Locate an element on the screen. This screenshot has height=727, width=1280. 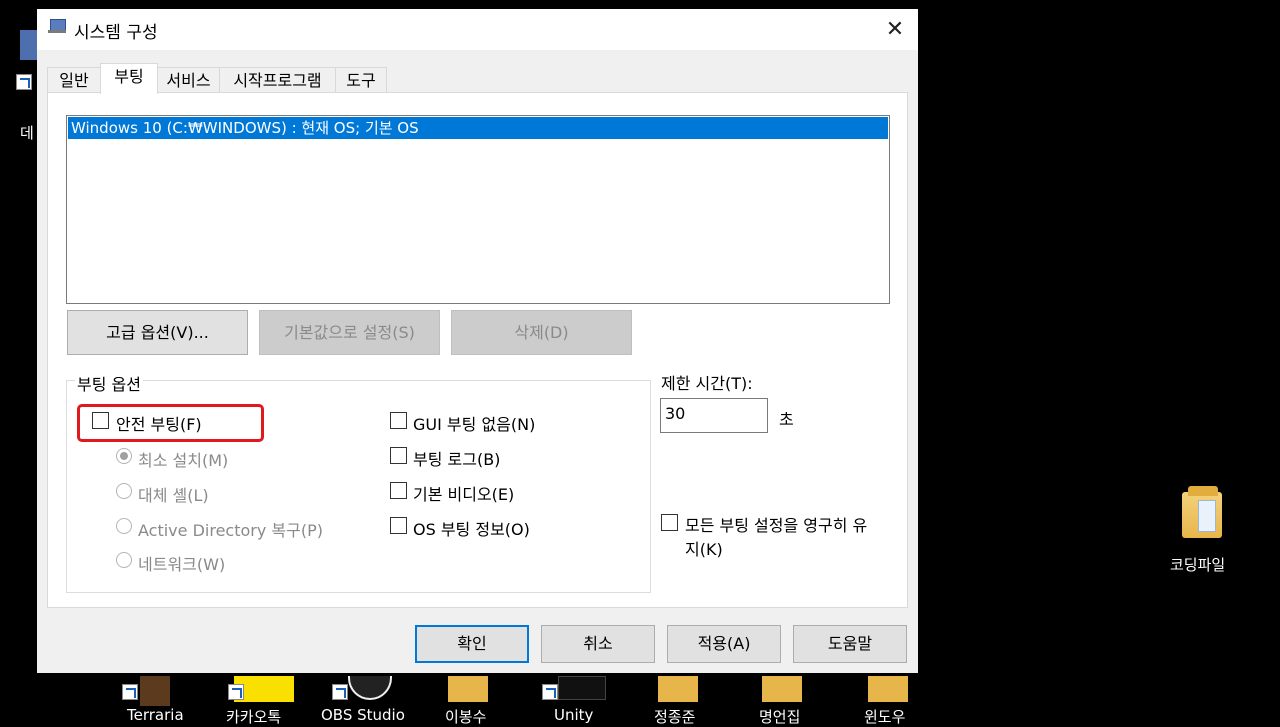
unity-icon is located at coordinates (582, 688).